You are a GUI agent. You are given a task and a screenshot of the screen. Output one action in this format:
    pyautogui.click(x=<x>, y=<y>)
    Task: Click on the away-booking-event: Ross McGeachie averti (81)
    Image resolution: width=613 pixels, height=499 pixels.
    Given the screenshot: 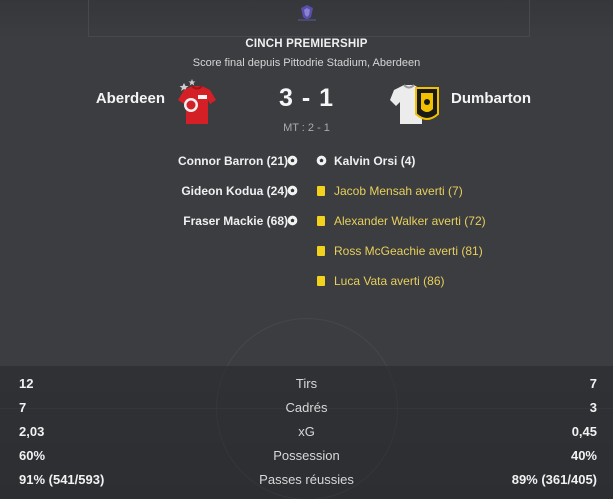 What is the action you would take?
    pyautogui.click(x=408, y=251)
    